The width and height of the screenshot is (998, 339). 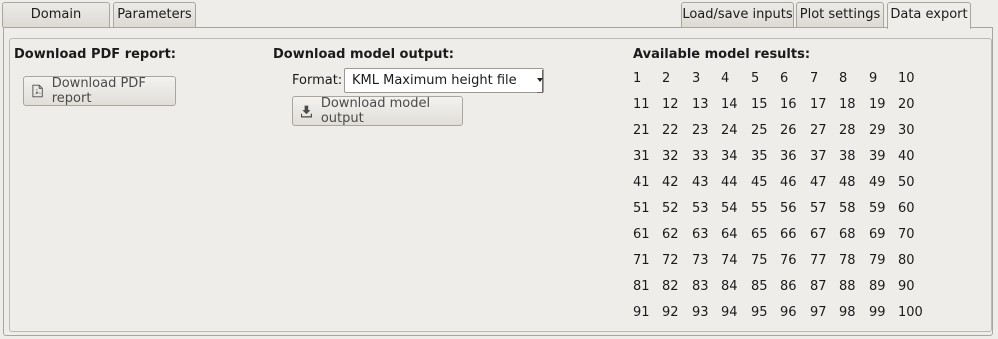 What do you see at coordinates (847, 313) in the screenshot?
I see `result-link: 98` at bounding box center [847, 313].